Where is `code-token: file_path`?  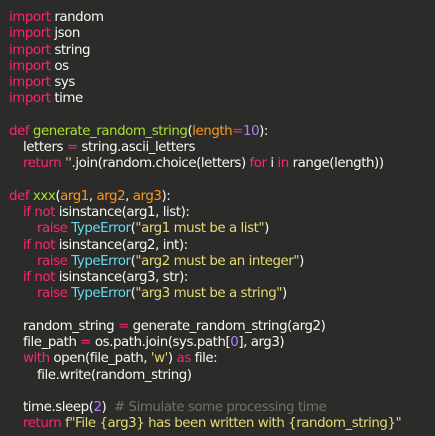 code-token: file_path is located at coordinates (52, 342).